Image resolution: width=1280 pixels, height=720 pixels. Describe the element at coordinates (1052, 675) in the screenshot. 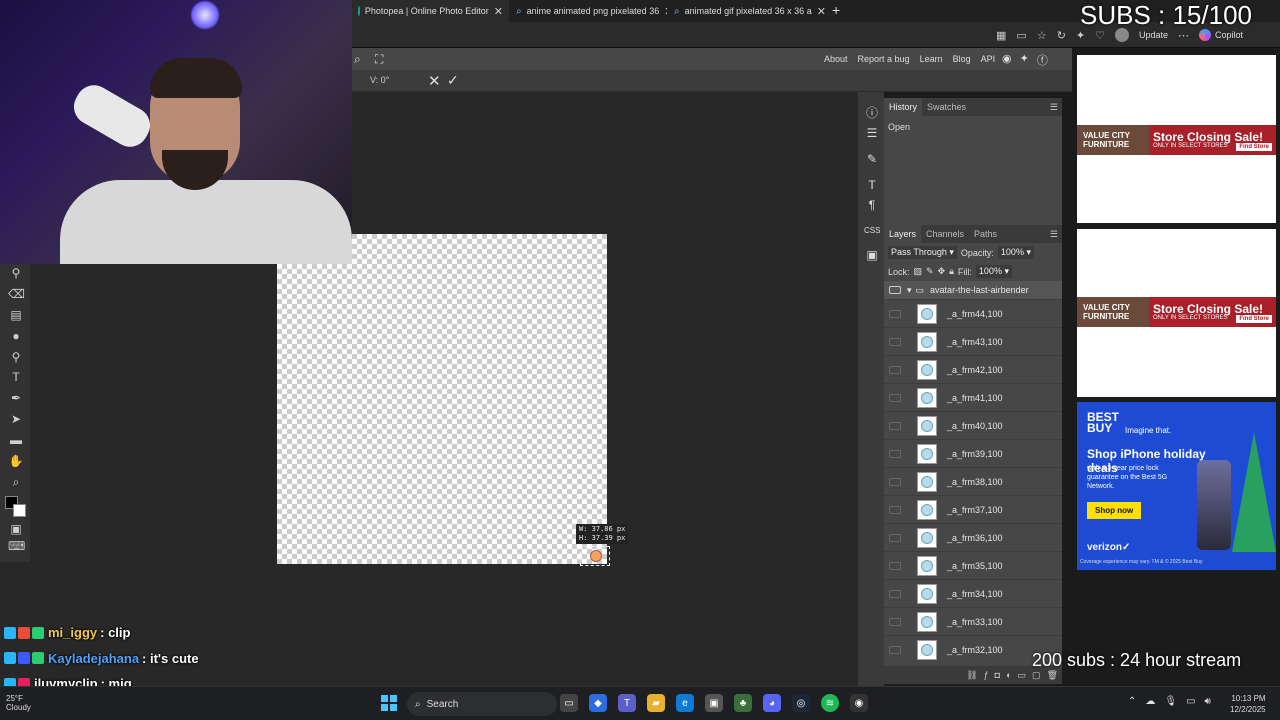

I see `delete-layer-icon: 🗑︎` at that location.